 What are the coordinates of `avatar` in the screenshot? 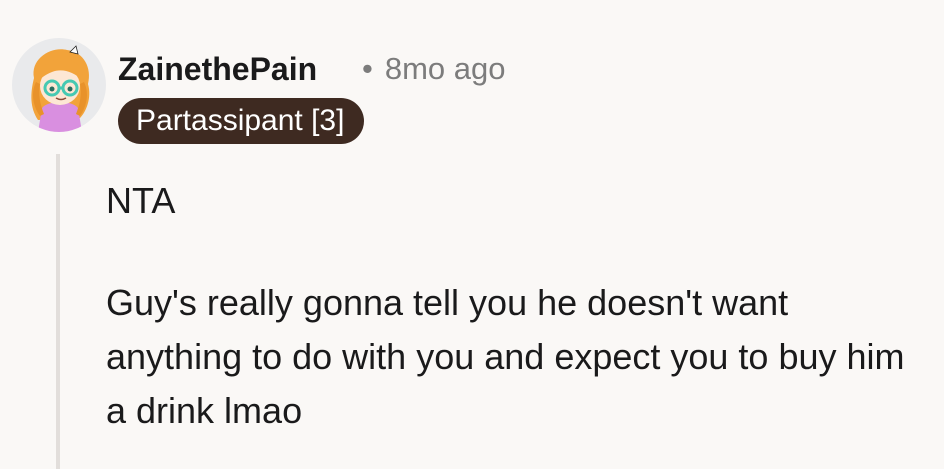 It's located at (59, 85).